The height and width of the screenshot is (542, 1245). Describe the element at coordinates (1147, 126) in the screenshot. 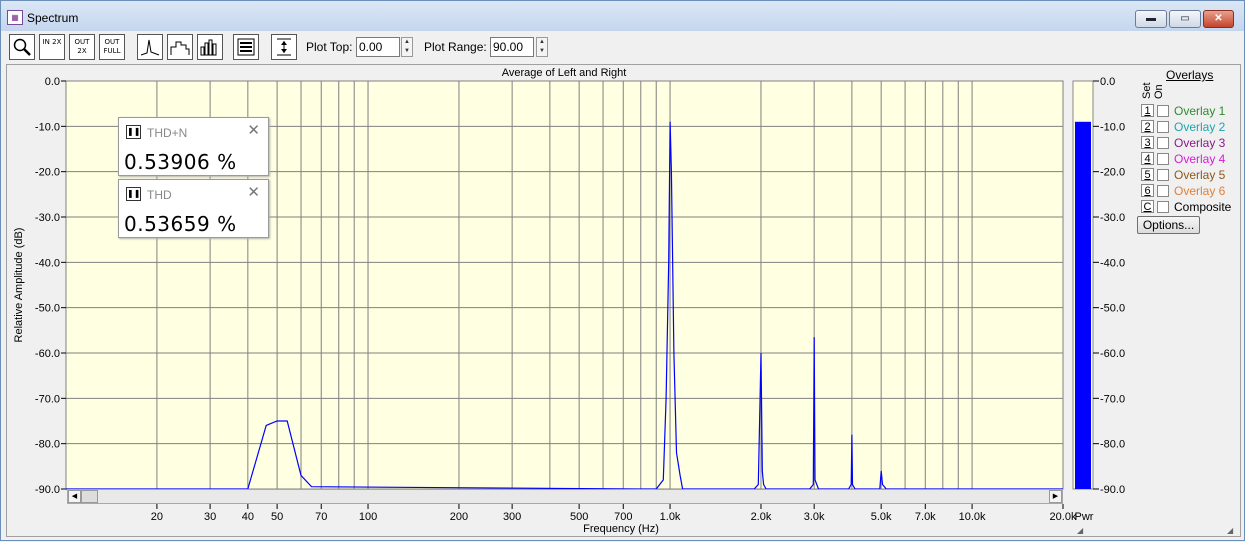

I see `overlay-set-button: 2` at that location.